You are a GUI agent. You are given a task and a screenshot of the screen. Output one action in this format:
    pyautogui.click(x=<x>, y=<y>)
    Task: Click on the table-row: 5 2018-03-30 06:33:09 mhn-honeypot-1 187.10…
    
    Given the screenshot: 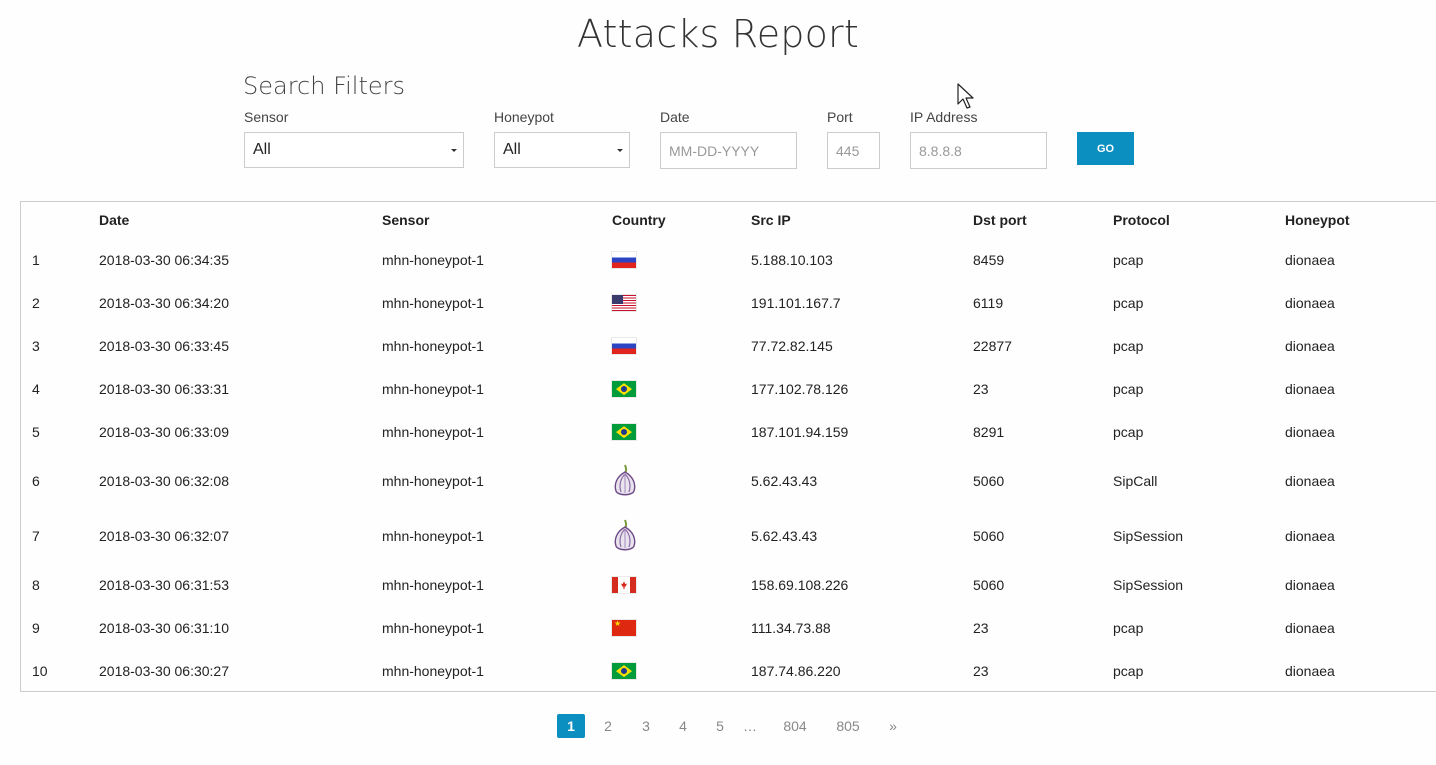 What is the action you would take?
    pyautogui.click(x=728, y=431)
    